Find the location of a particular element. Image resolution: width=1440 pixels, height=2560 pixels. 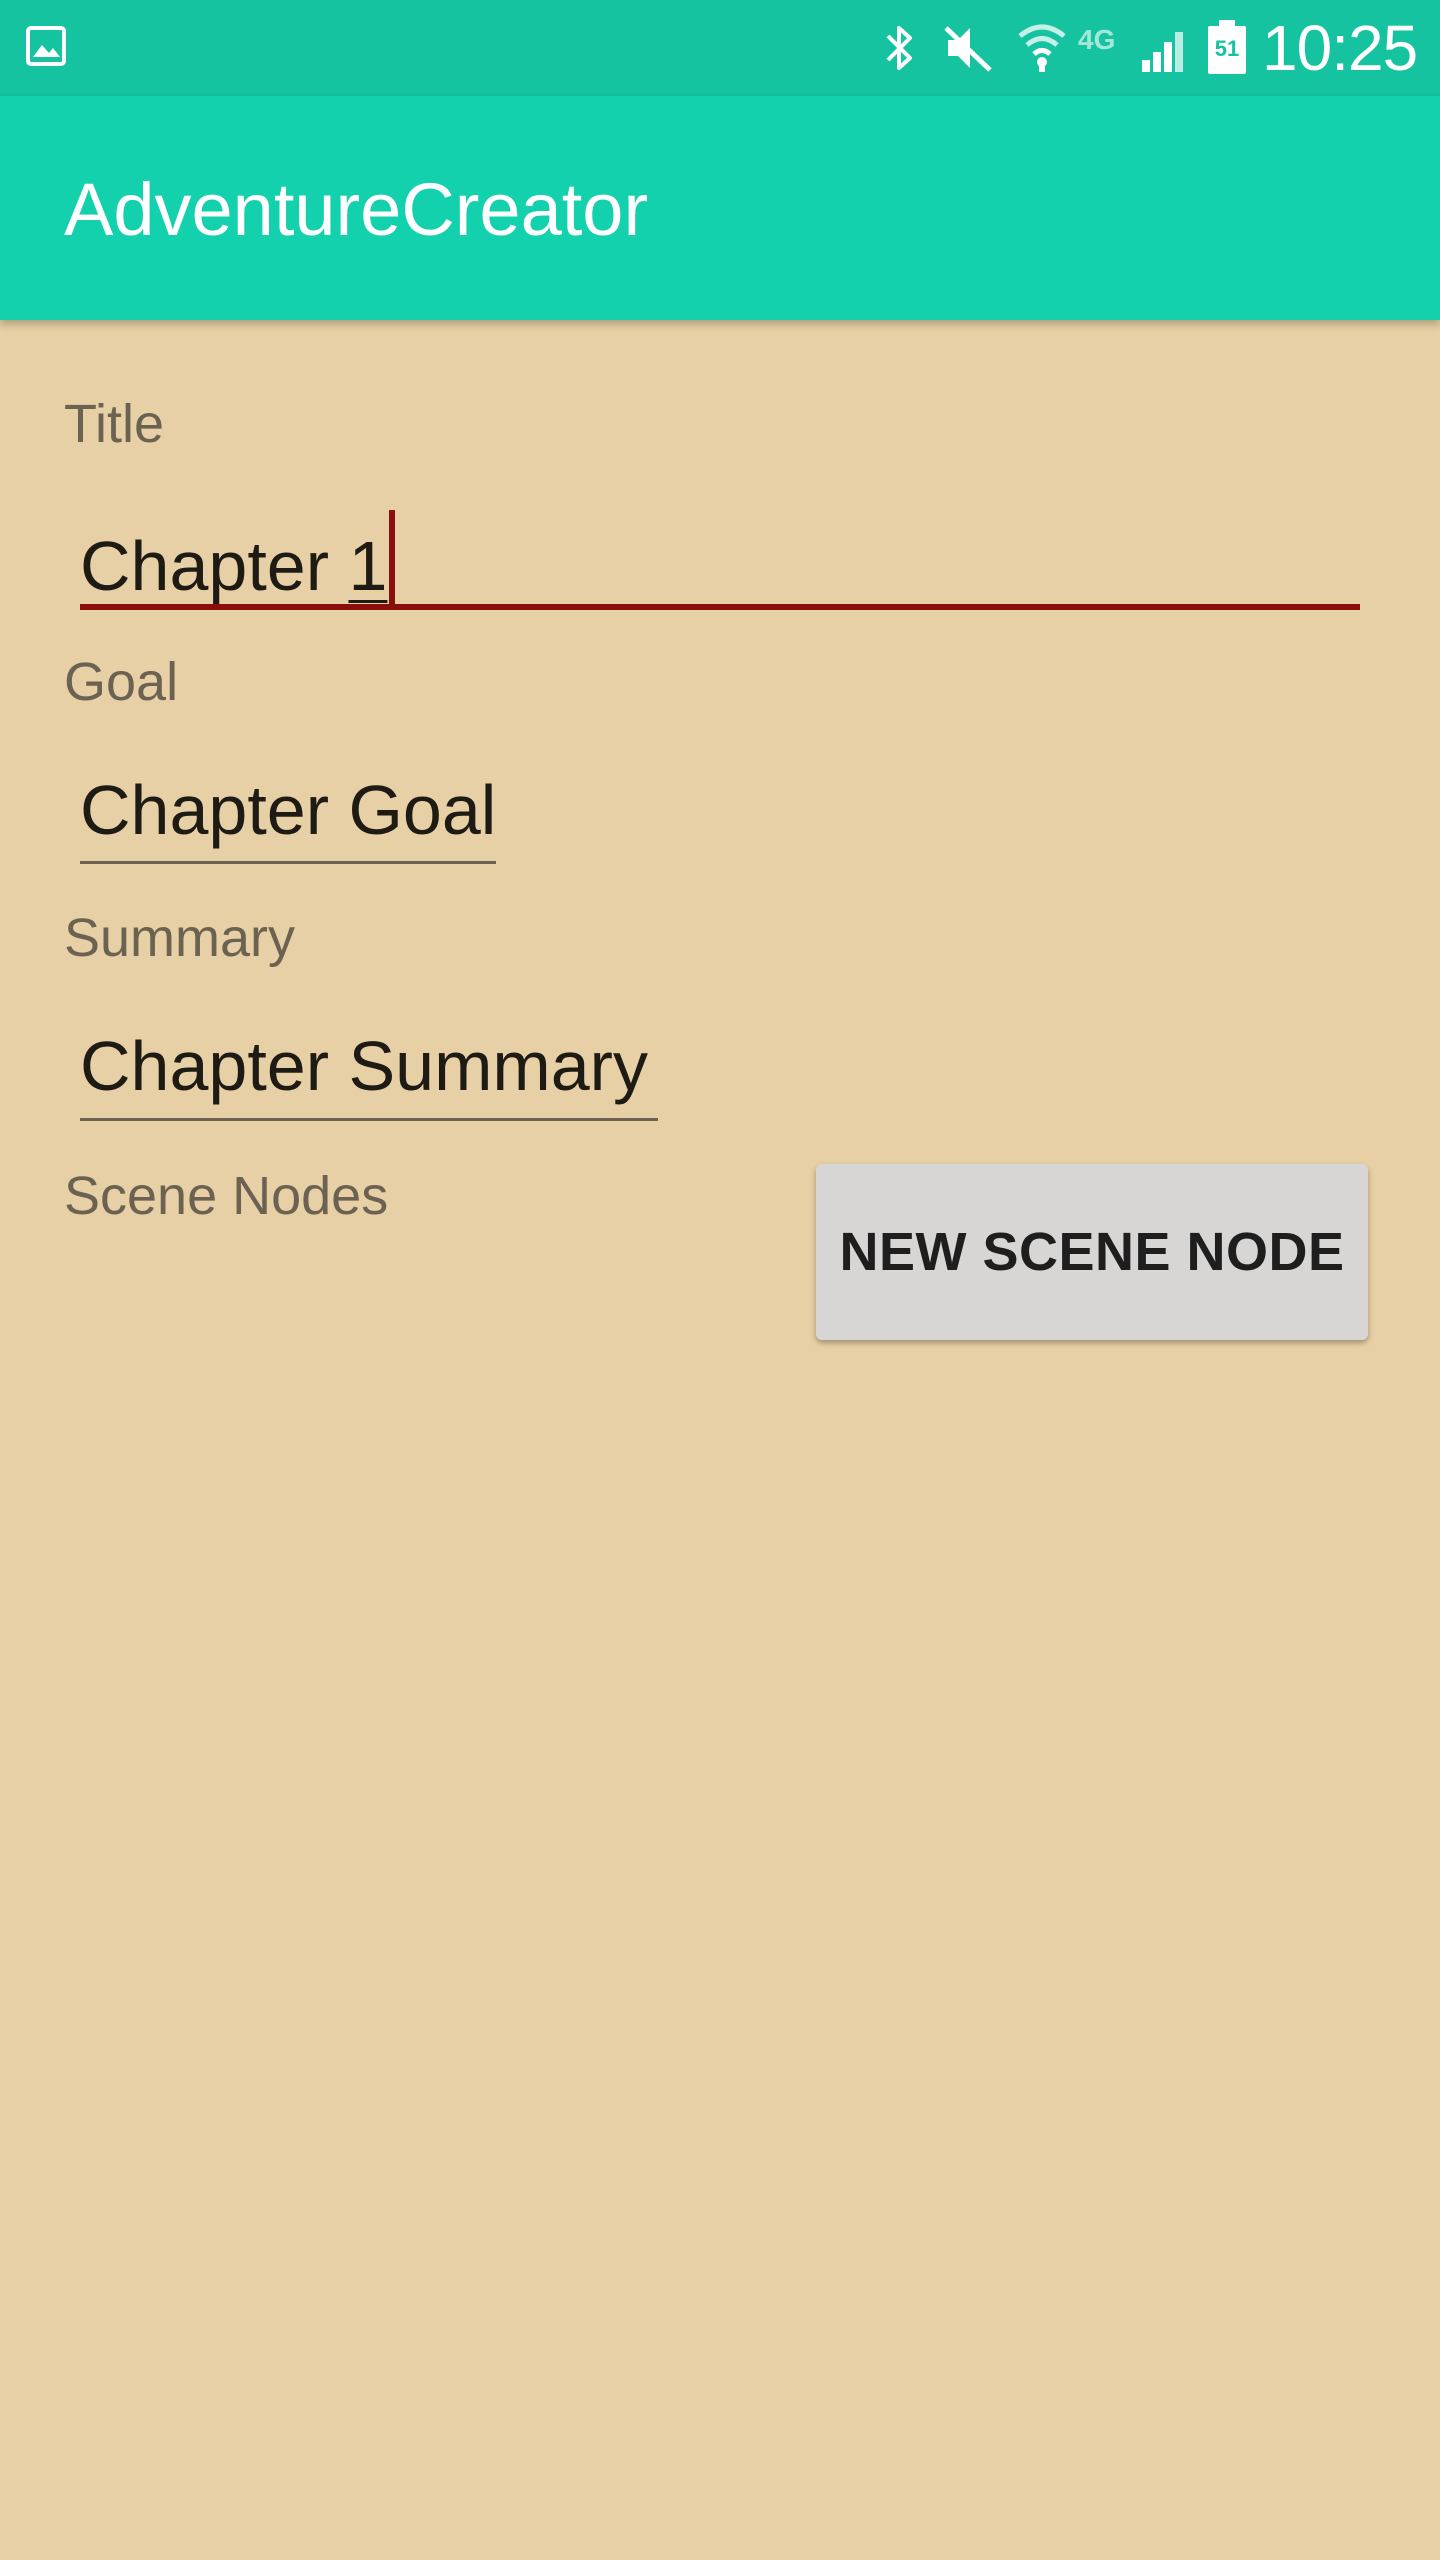

gallery-icon is located at coordinates (46, 46).